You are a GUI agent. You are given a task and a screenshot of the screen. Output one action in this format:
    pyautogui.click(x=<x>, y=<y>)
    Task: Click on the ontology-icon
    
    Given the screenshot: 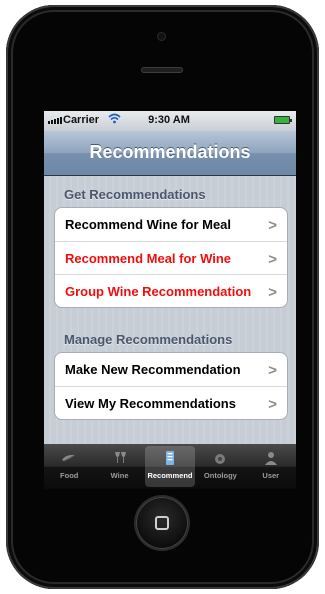 What is the action you would take?
    pyautogui.click(x=220, y=459)
    